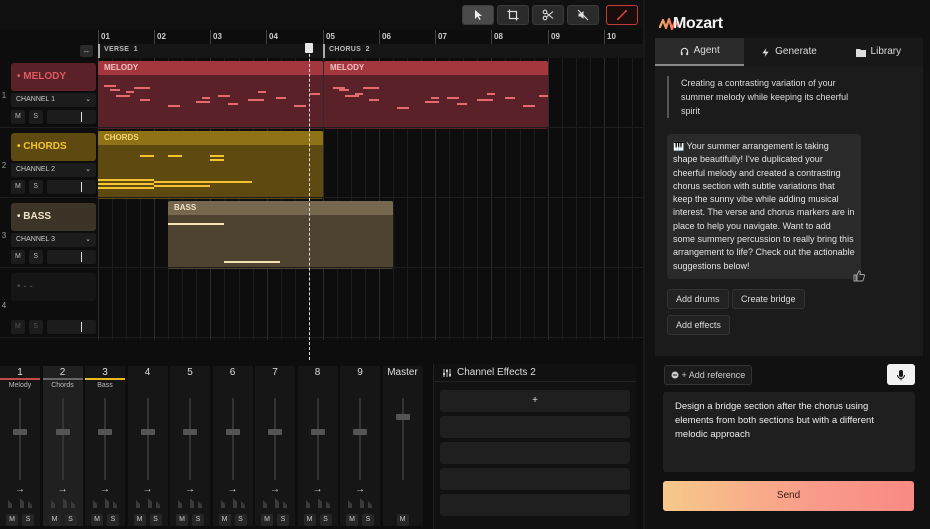 The image size is (930, 529). Describe the element at coordinates (360, 439) in the screenshot. I see `fader-track` at that location.